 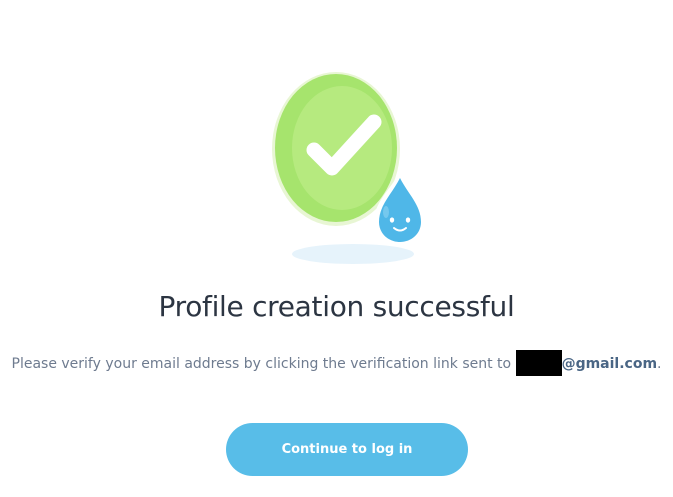 What do you see at coordinates (538, 363) in the screenshot?
I see `redacted-email-username` at bounding box center [538, 363].